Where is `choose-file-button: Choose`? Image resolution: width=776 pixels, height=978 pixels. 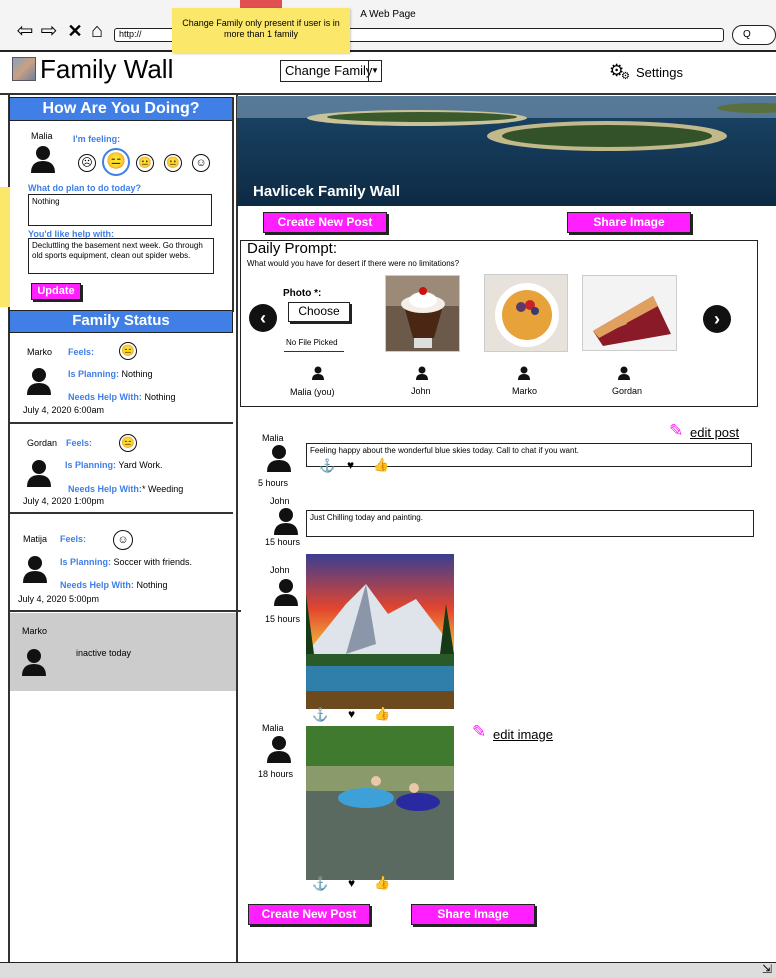
choose-file-button: Choose is located at coordinates (319, 312).